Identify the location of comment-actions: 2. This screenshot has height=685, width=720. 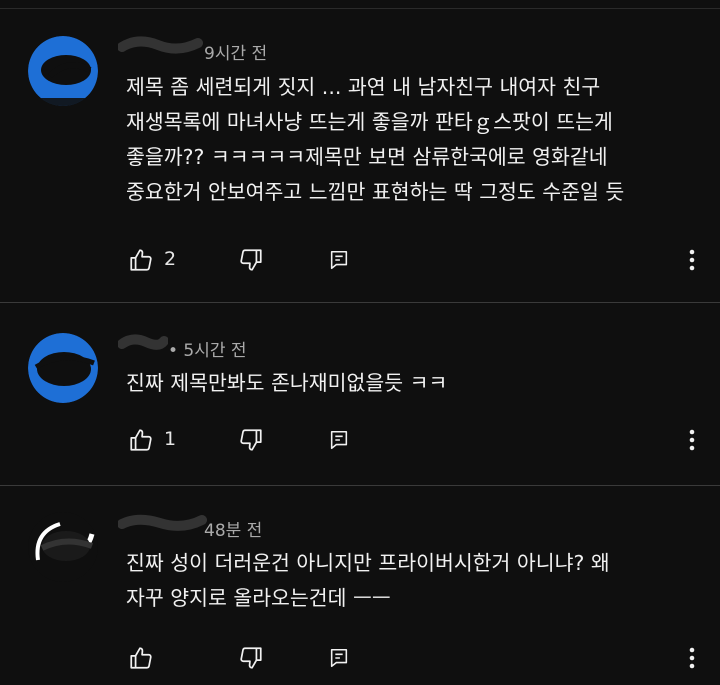
(406, 260).